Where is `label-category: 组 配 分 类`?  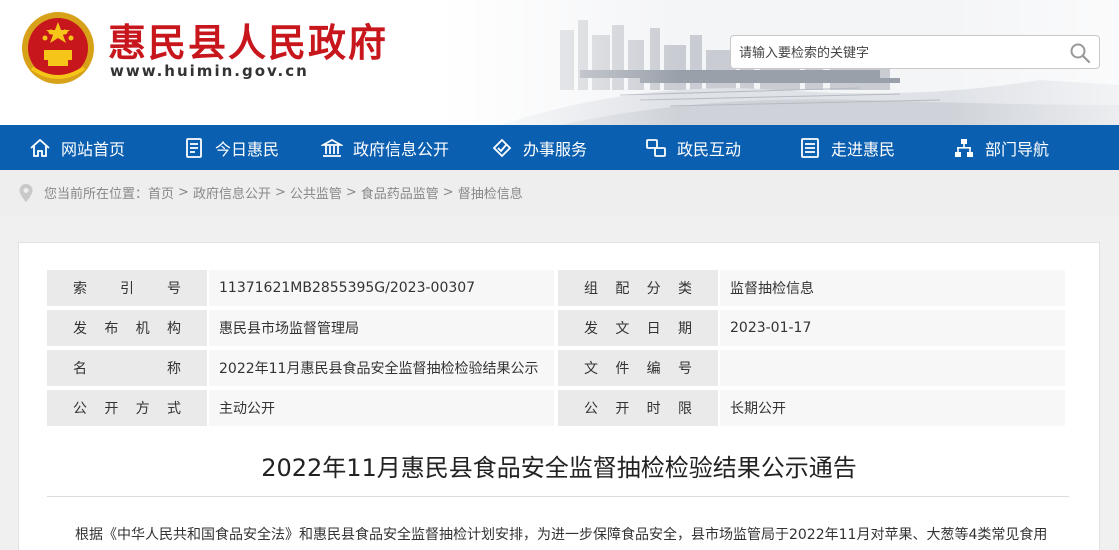 label-category: 组 配 分 类 is located at coordinates (638, 288).